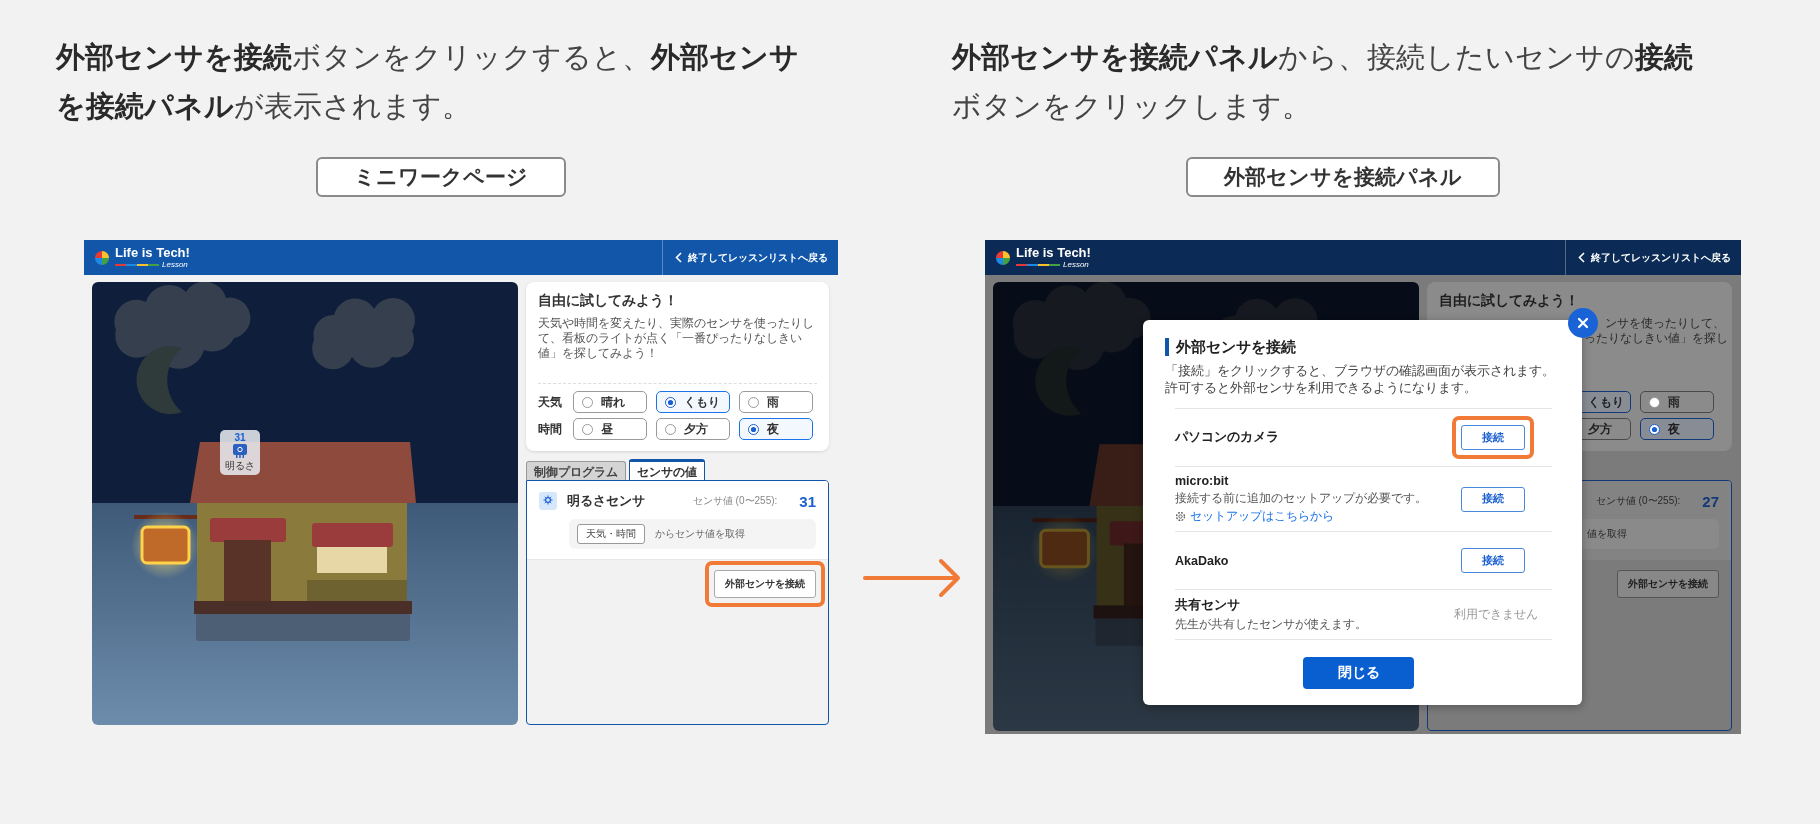  Describe the element at coordinates (667, 469) in the screenshot. I see `tab: センサの値` at that location.